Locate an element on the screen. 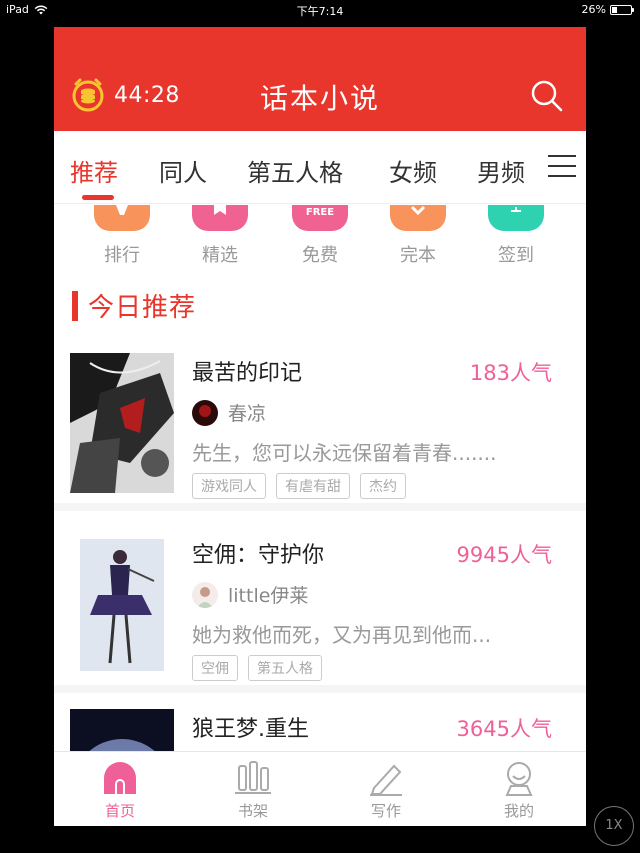 The height and width of the screenshot is (853, 640). section-header: 今日推荐 is located at coordinates (134, 305).